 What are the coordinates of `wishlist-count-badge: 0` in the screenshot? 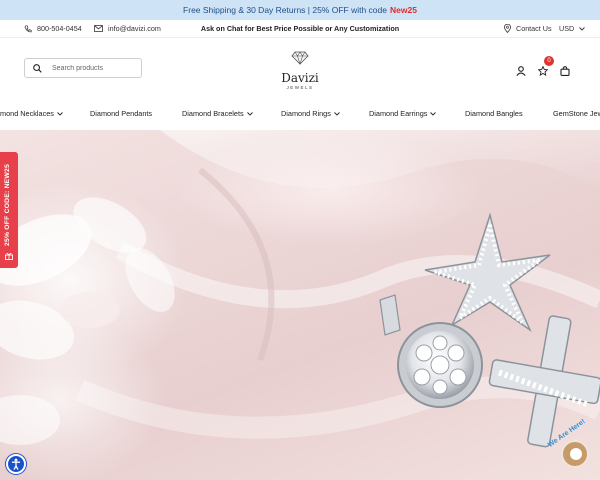 It's located at (549, 61).